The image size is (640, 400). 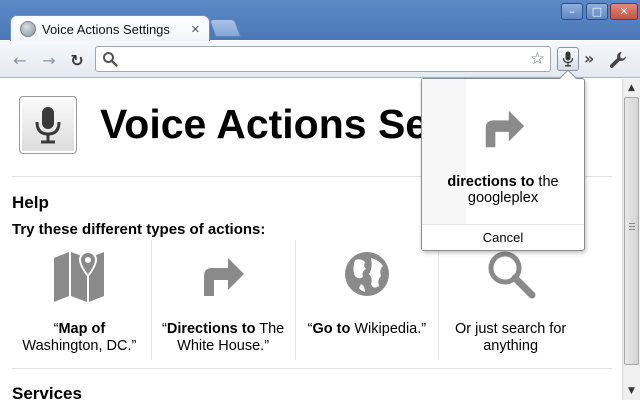 I want to click on close-icon: ✕, so click(x=624, y=11).